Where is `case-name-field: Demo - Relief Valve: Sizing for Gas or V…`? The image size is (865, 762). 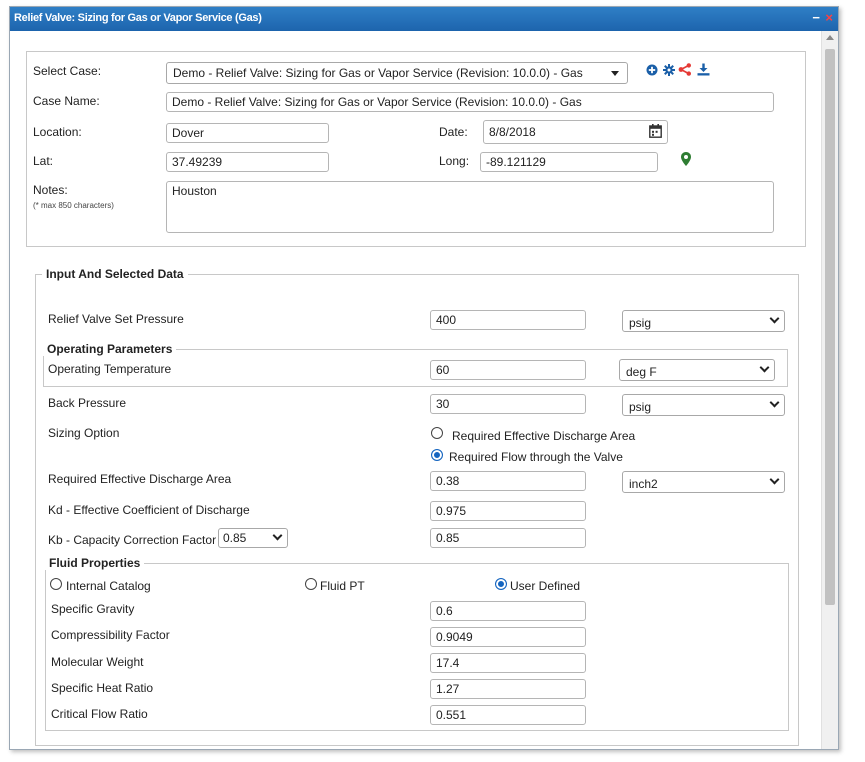 case-name-field: Demo - Relief Valve: Sizing for Gas or V… is located at coordinates (470, 102).